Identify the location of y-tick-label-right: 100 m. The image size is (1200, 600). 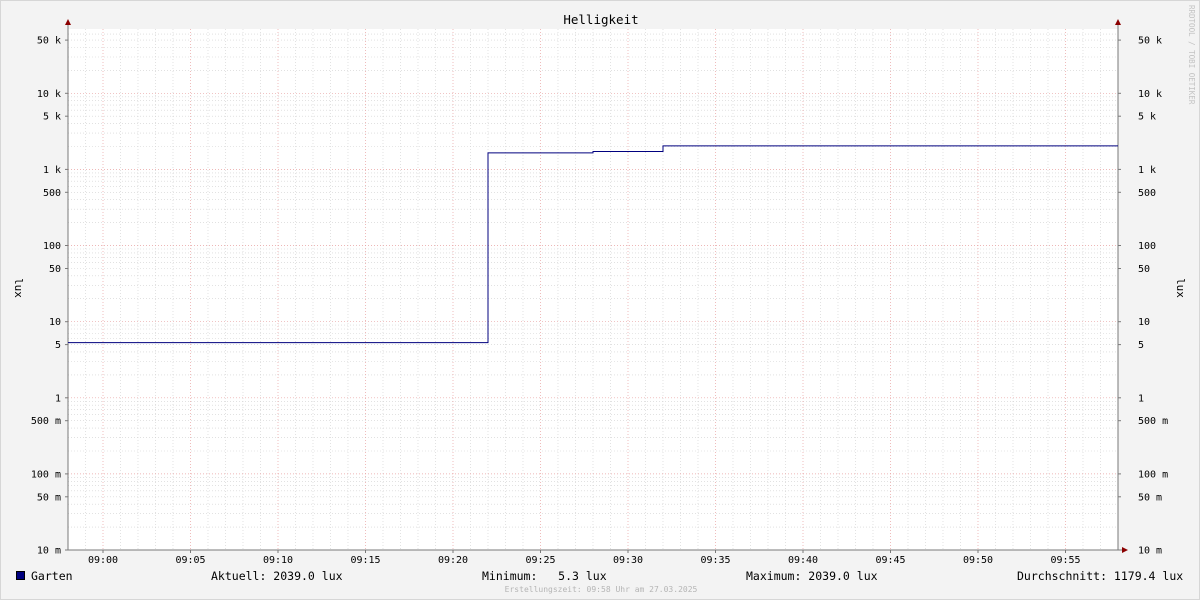
(1153, 474).